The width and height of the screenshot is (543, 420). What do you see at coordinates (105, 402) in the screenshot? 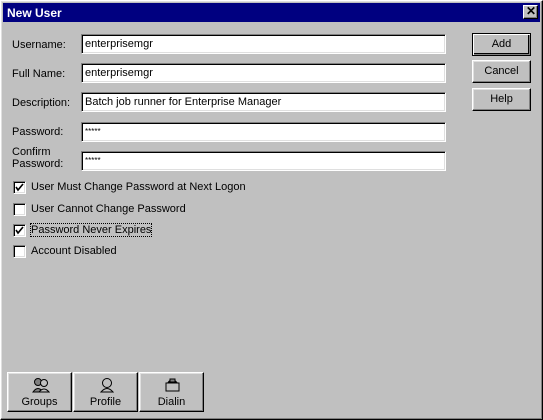
I see `profile-label: Profile` at bounding box center [105, 402].